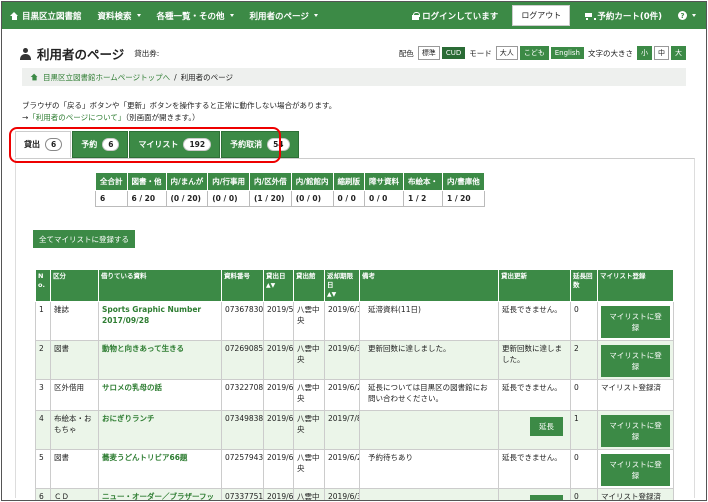 The image size is (708, 502). I want to click on row-renewal: 更新回数に達しました。, so click(534, 360).